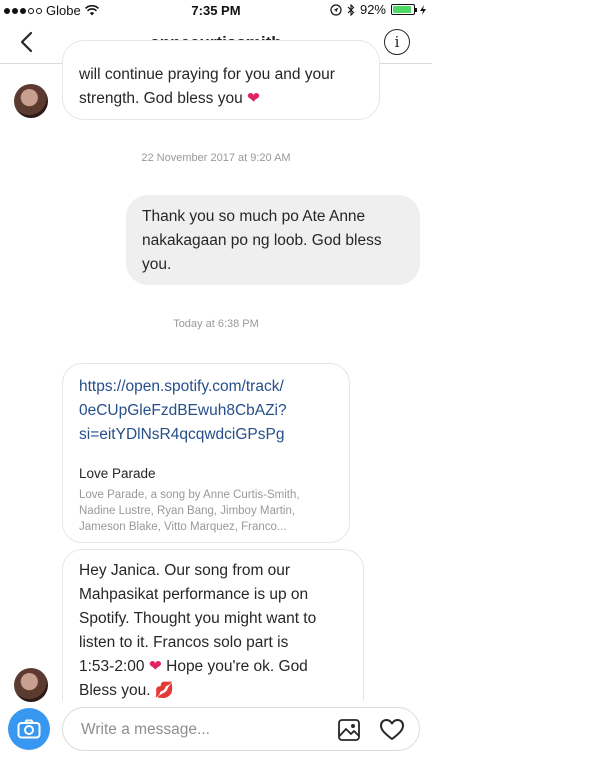 The height and width of the screenshot is (759, 600). What do you see at coordinates (262, 240) in the screenshot?
I see `message-line: nakakagaan po ng loob. God bless` at bounding box center [262, 240].